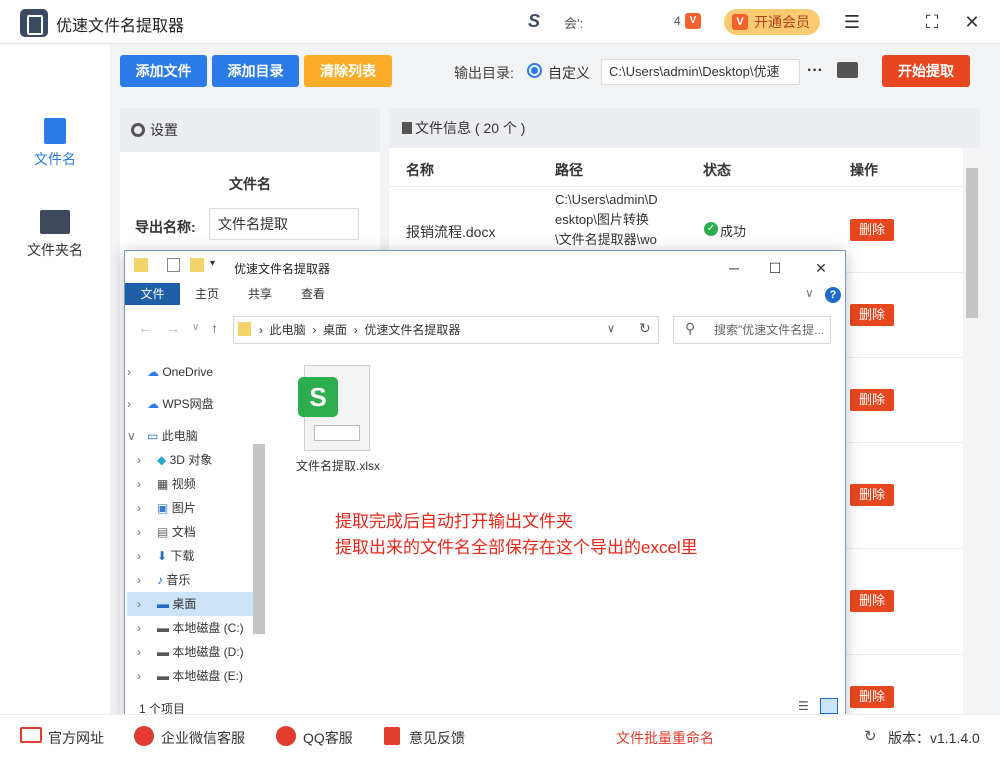  I want to click on table-scroll-thumb, so click(972, 243).